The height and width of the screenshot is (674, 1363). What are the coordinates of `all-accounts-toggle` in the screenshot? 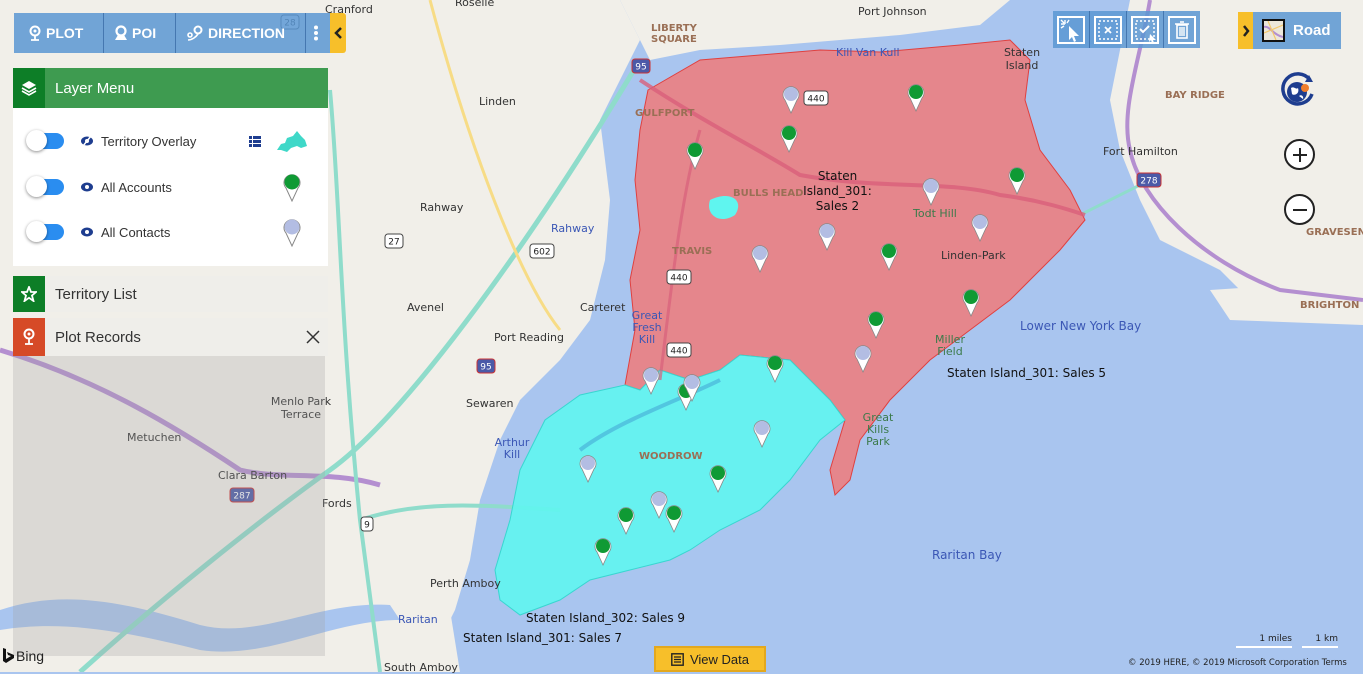 It's located at (45, 186).